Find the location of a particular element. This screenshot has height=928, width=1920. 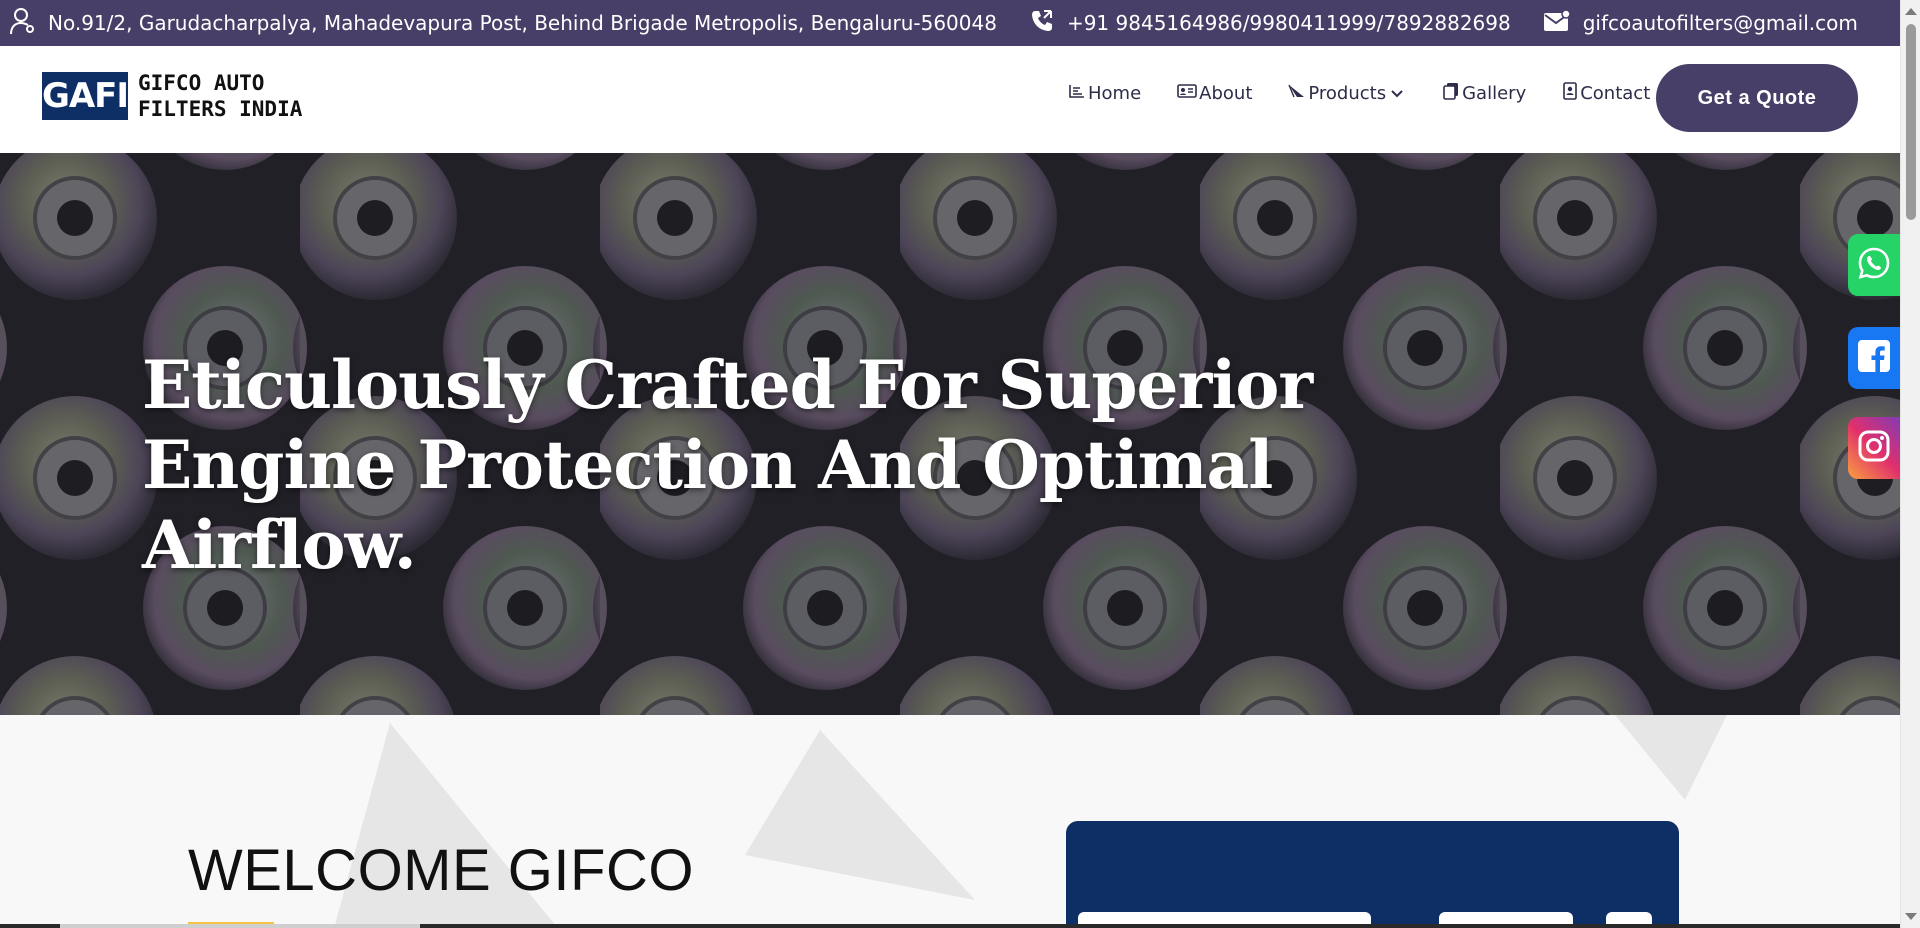

copy-icon is located at coordinates (1452, 93).